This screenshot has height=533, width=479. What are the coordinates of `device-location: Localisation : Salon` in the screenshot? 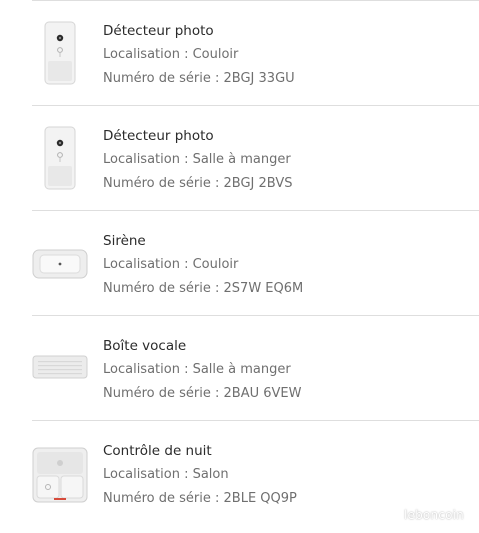 It's located at (166, 474).